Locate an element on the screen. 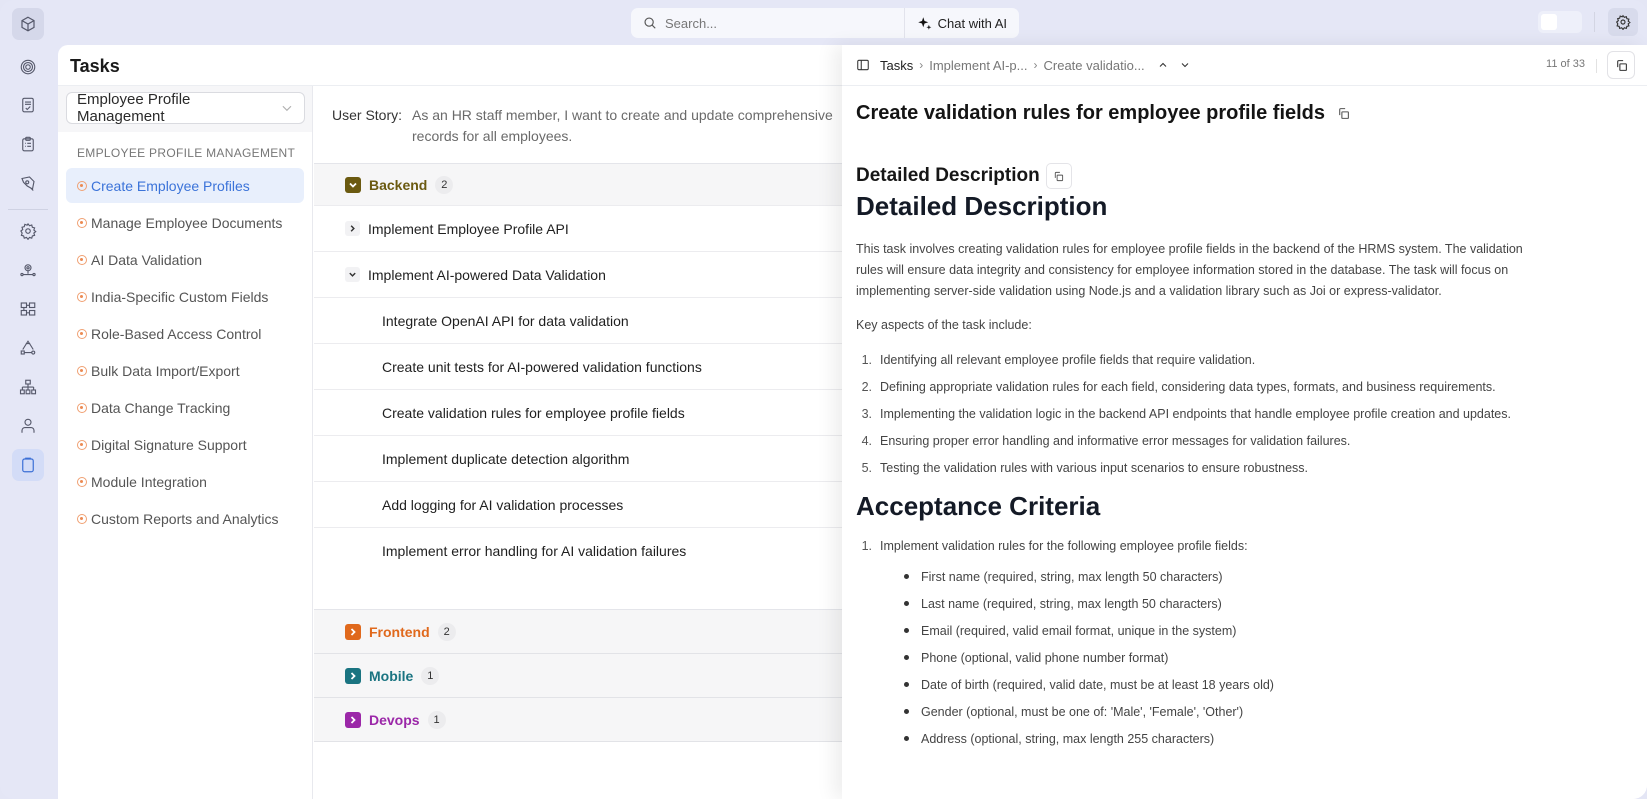 This screenshot has height=799, width=1647. subtask-row: Integrate OpenAI API for data validation is located at coordinates (609, 321).